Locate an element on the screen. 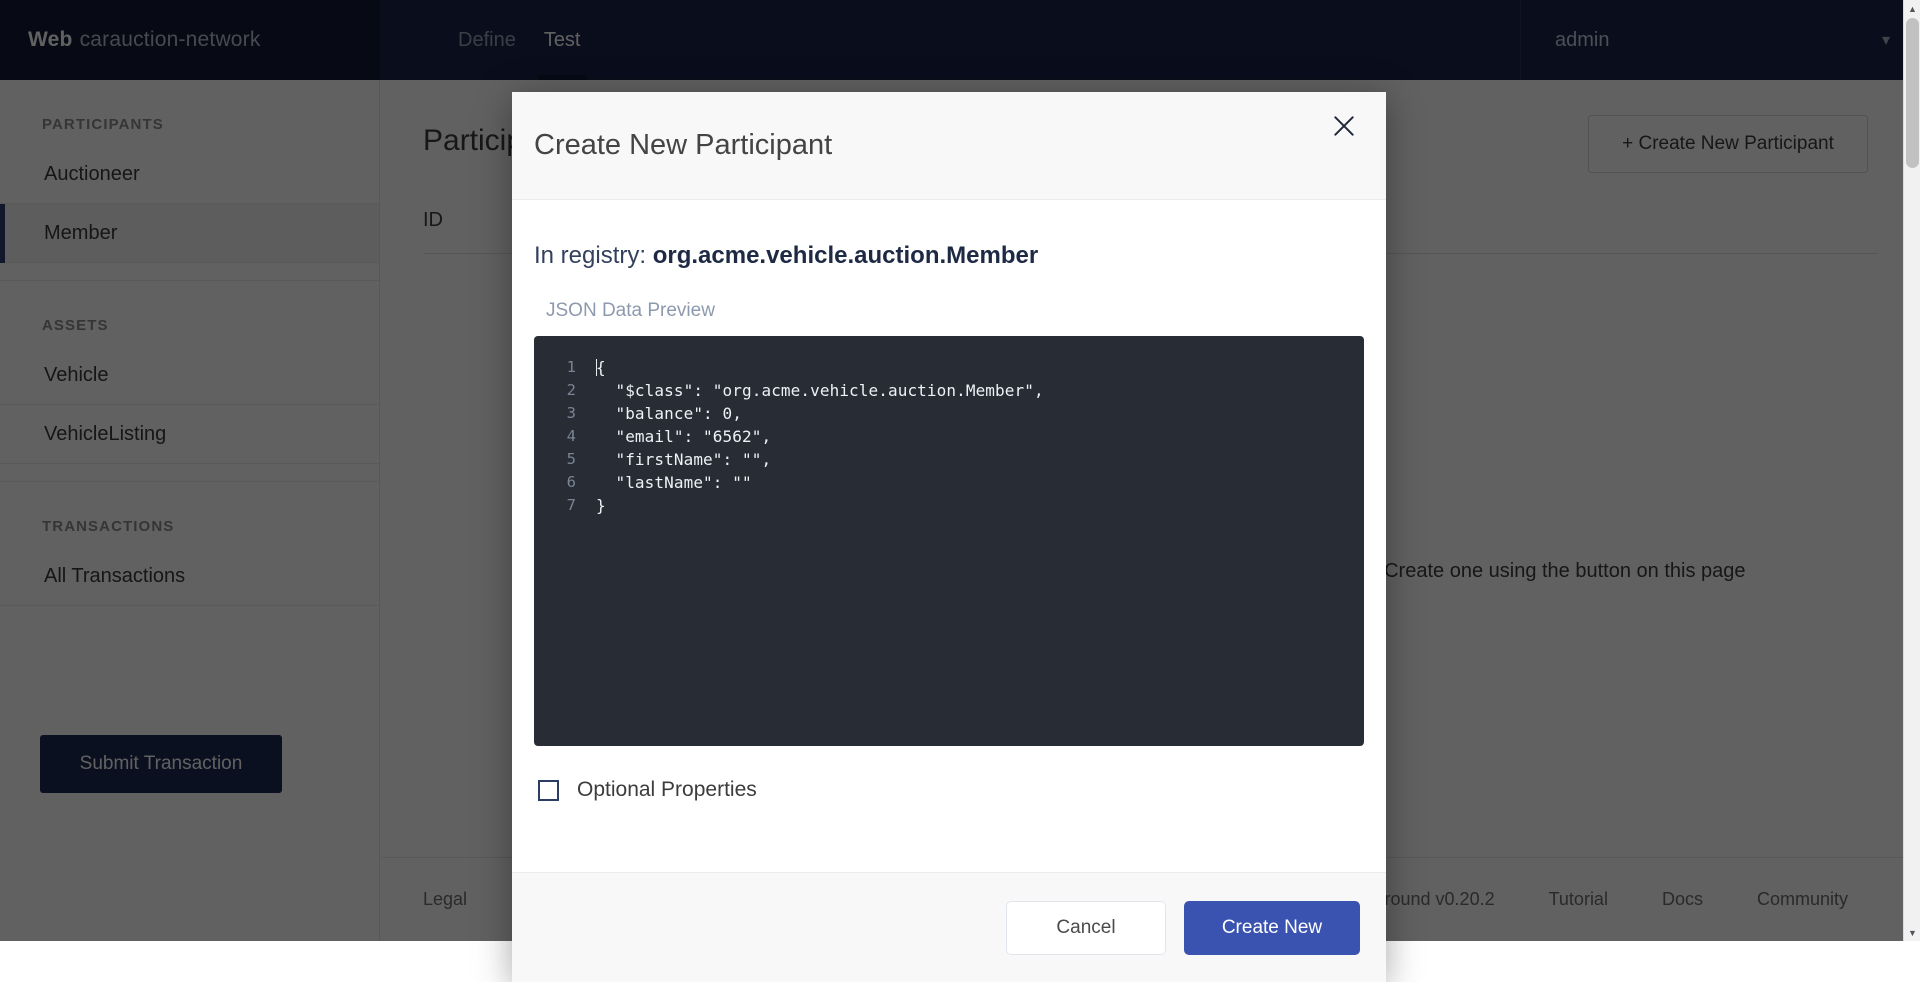  scroll-down-icon: ▼ is located at coordinates (1912, 932).